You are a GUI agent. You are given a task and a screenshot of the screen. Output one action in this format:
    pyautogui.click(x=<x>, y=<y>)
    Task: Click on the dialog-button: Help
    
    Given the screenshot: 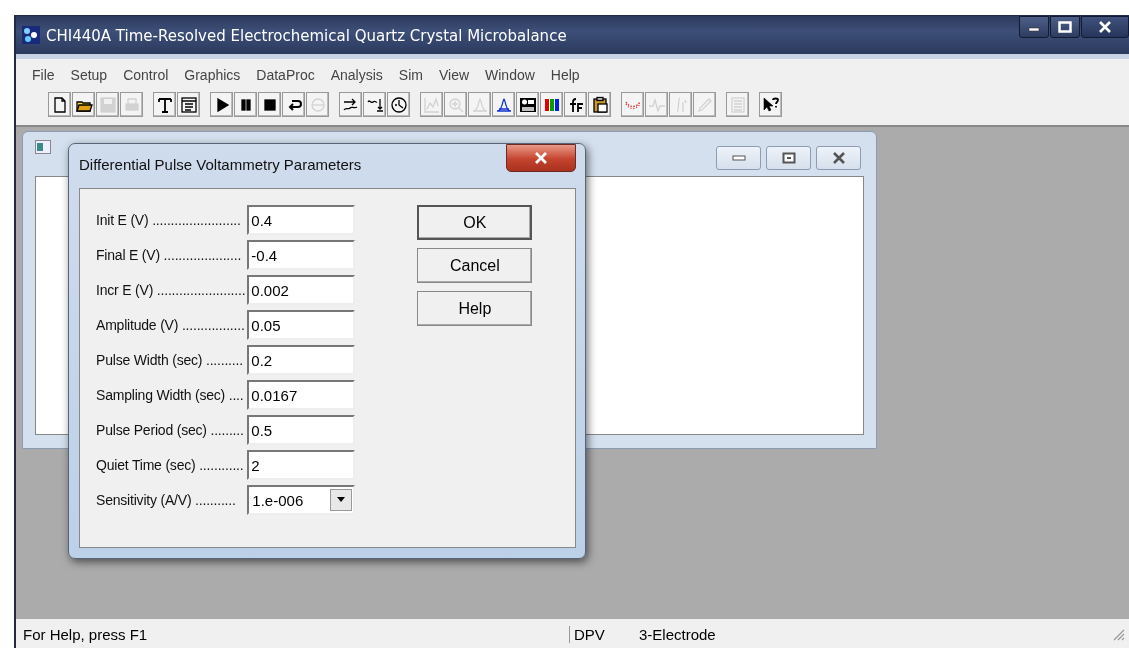 What is the action you would take?
    pyautogui.click(x=475, y=308)
    